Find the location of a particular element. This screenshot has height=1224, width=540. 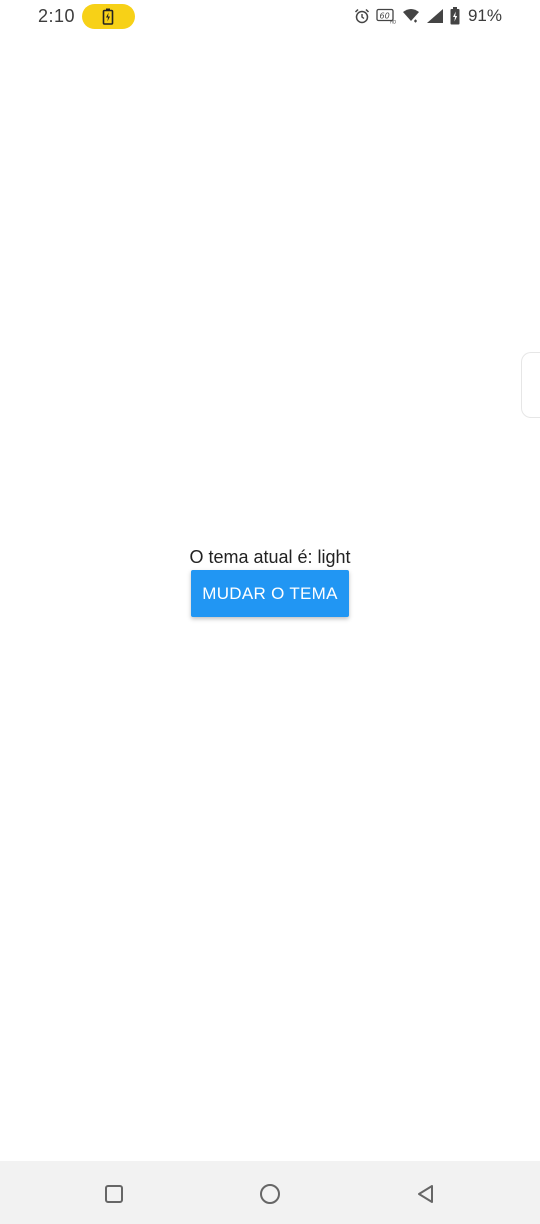

back-triangle-icon is located at coordinates (426, 1194).